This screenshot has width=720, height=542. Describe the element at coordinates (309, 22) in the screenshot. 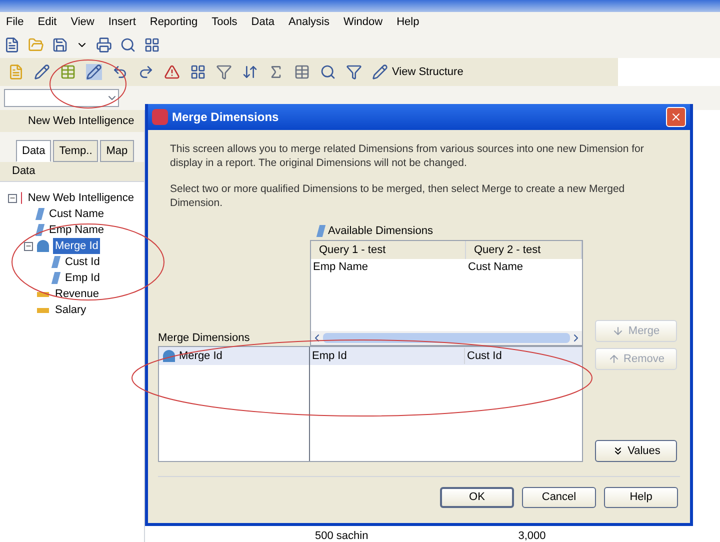

I see `menu-item: Analysis` at that location.